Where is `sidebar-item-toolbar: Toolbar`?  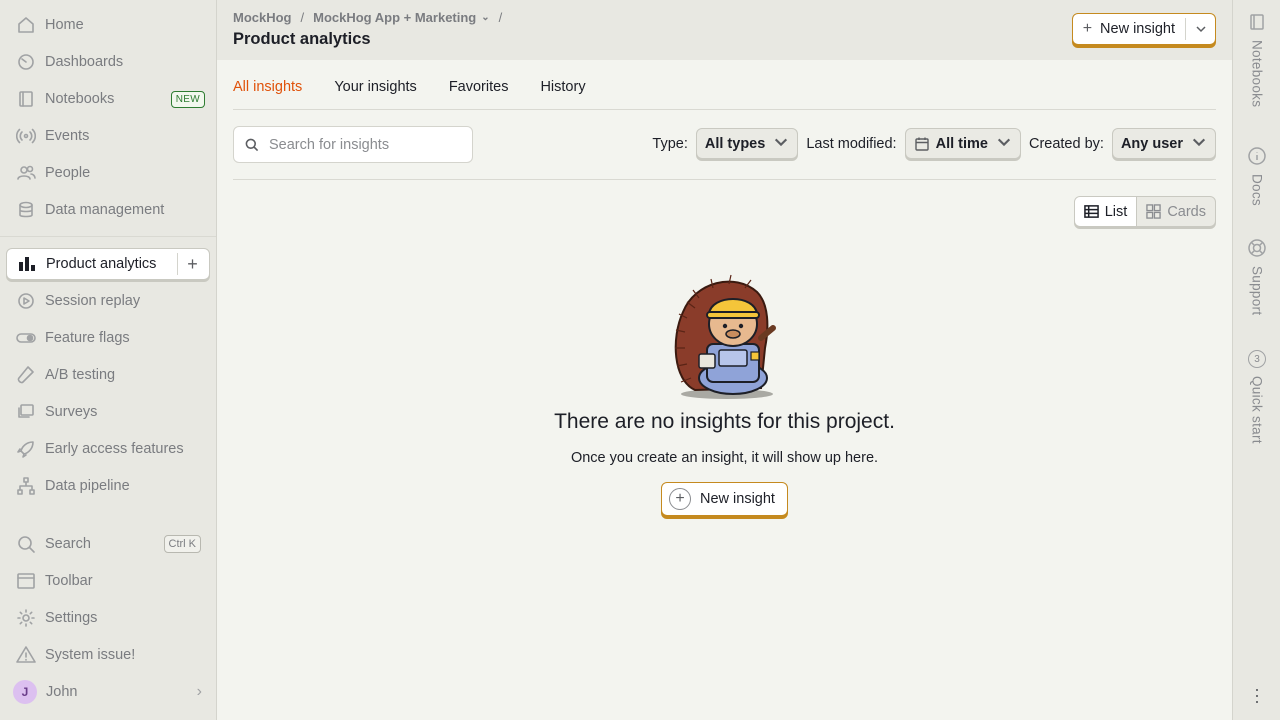 sidebar-item-toolbar: Toolbar is located at coordinates (108, 581).